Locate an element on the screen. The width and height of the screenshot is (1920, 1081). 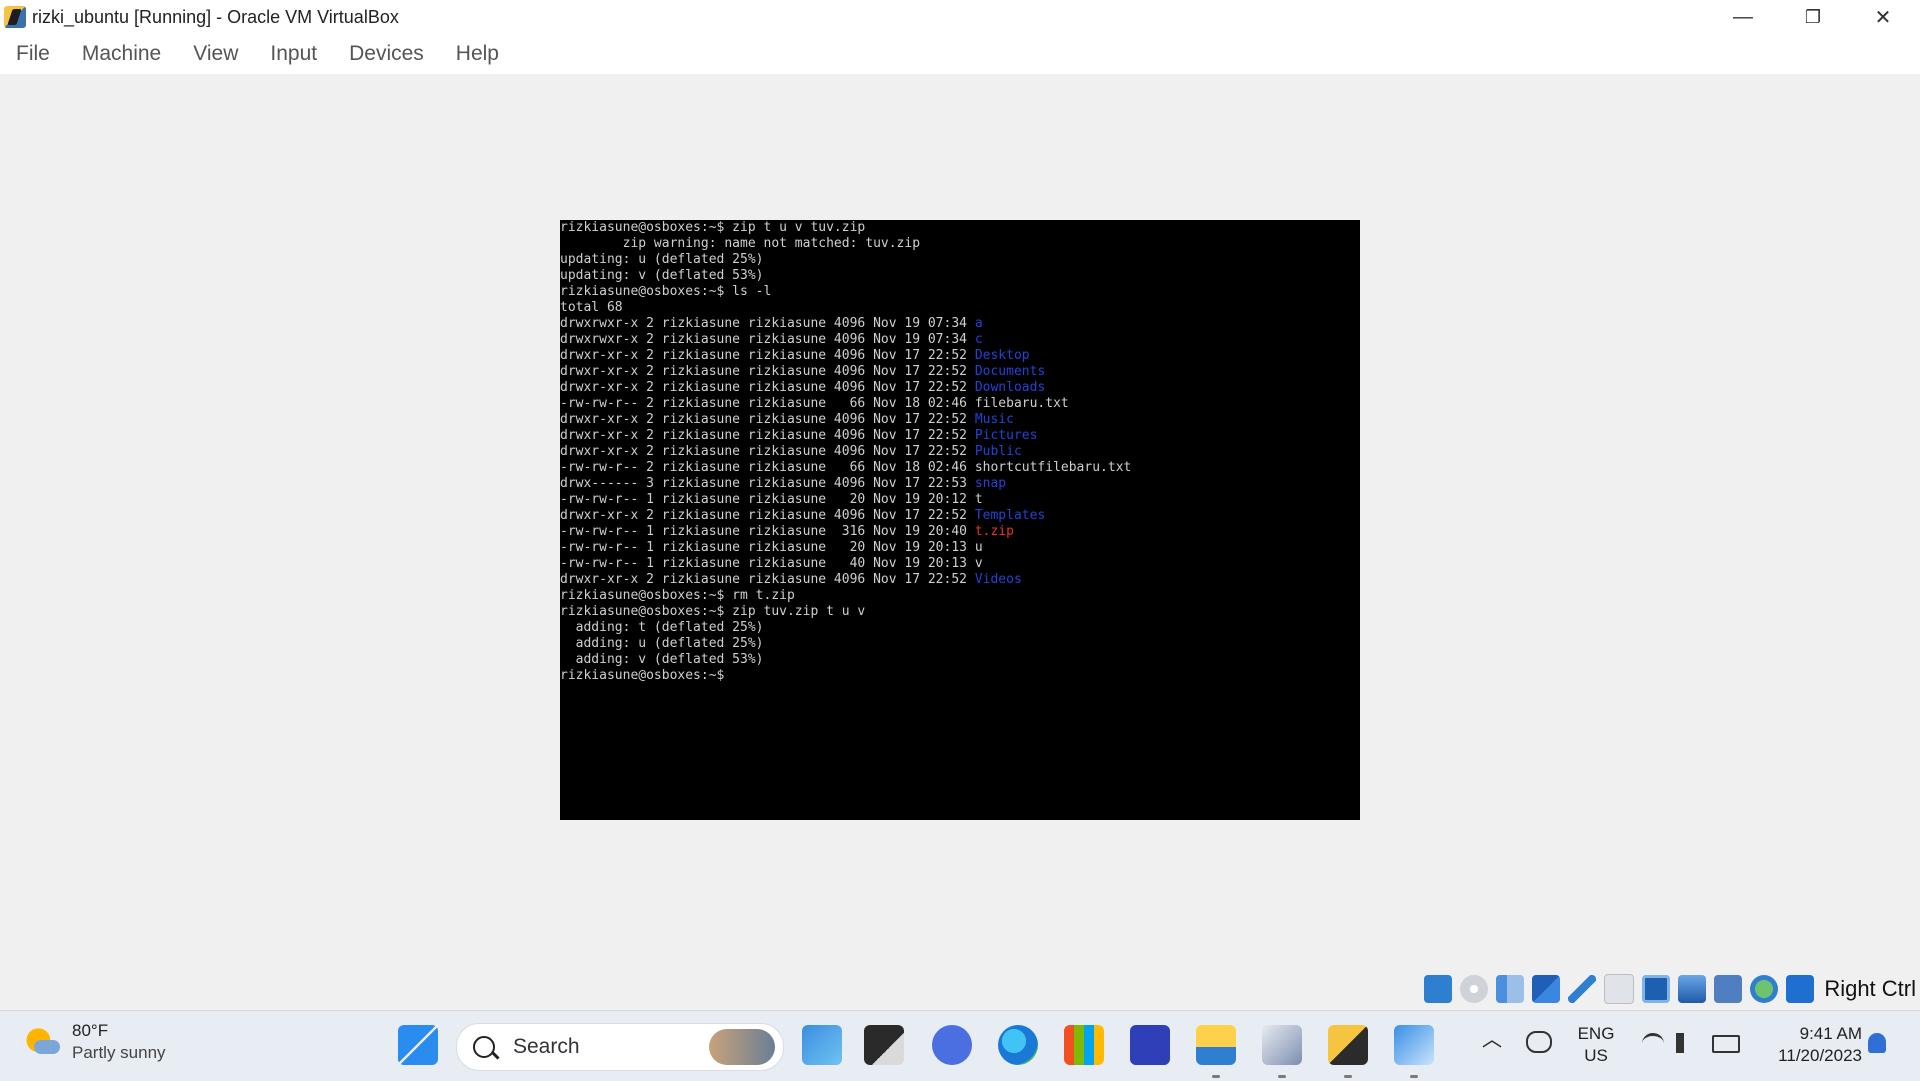
menu-bar: File Machine View Input Devices Help is located at coordinates (960, 54).